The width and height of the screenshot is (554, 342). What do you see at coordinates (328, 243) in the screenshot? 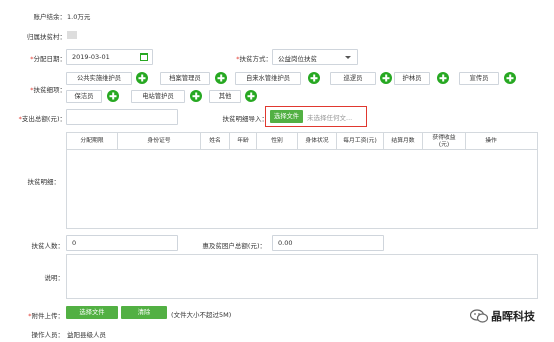
I see `household-total-input: 0.00` at bounding box center [328, 243].